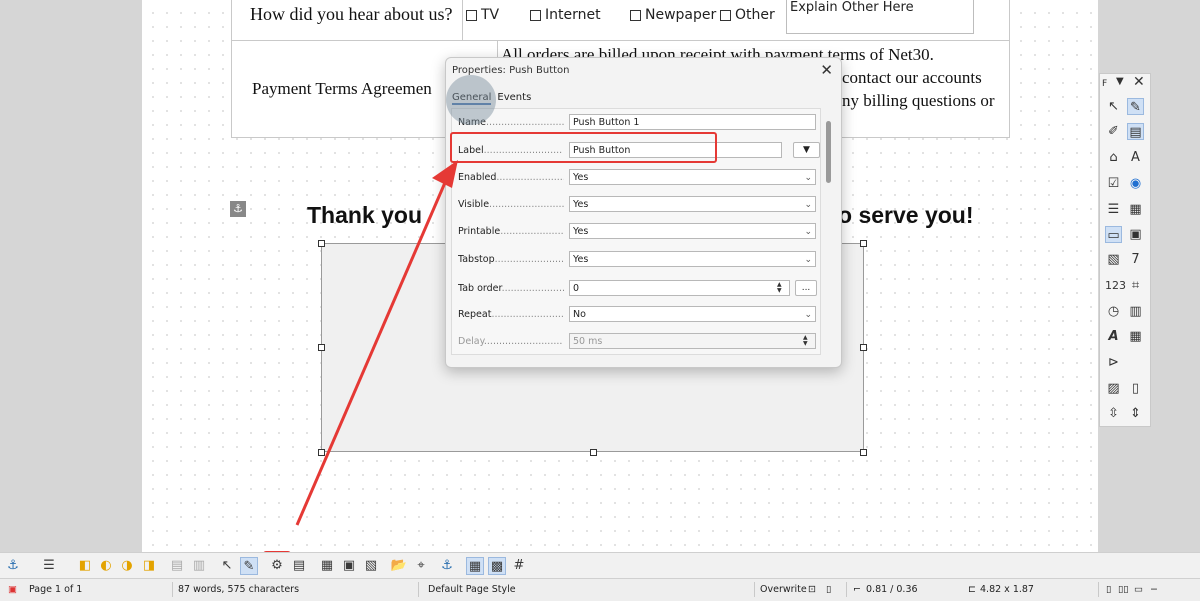  I want to click on align-menu-icon: ☰, so click(49, 566).